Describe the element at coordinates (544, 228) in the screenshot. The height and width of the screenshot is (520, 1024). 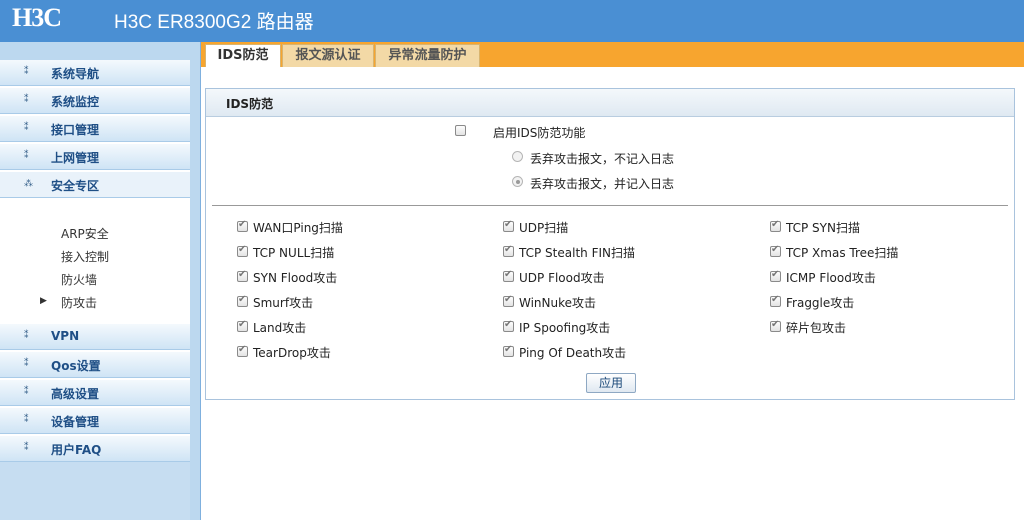
I see `option-label: UDP扫描` at that location.